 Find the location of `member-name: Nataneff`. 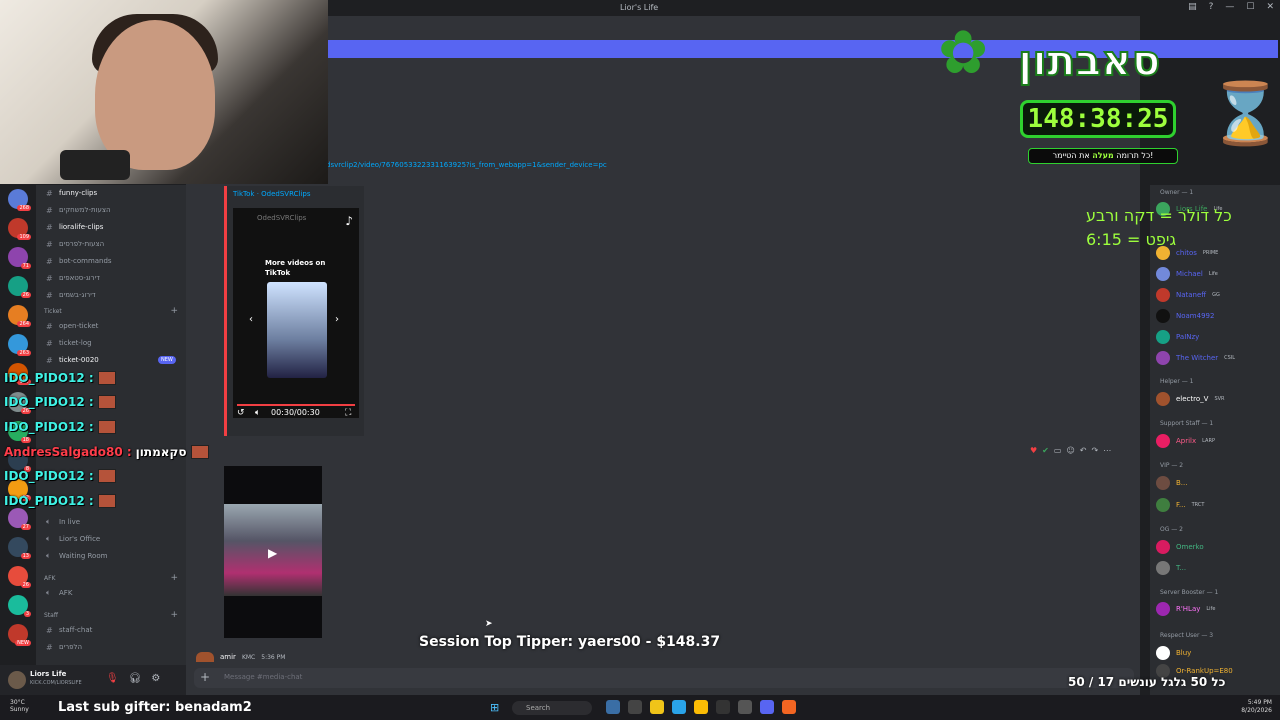

member-name: Nataneff is located at coordinates (1191, 295).